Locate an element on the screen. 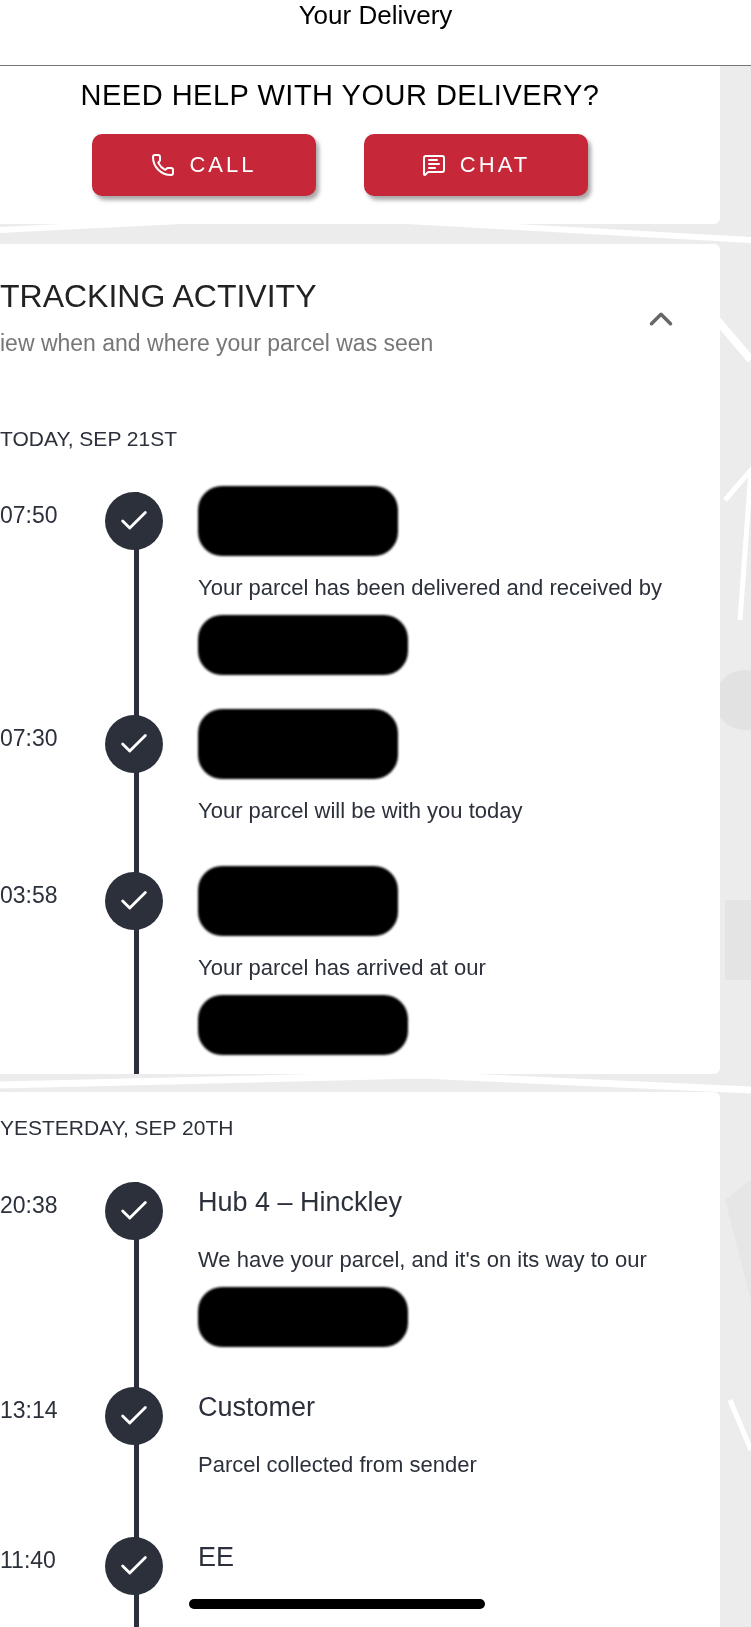  event-time: 03:58 is located at coordinates (29, 895).